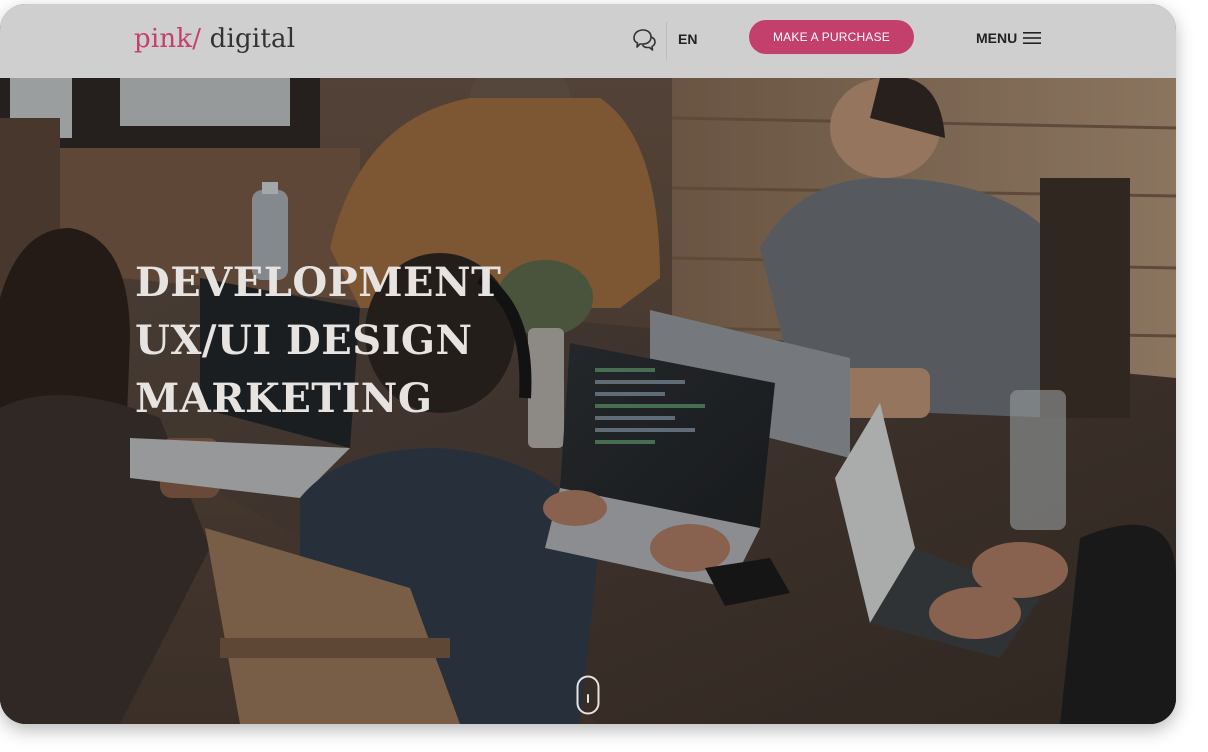 This screenshot has height=752, width=1208. I want to click on hero-line-uxui-design: UX/UI DESIGN, so click(304, 340).